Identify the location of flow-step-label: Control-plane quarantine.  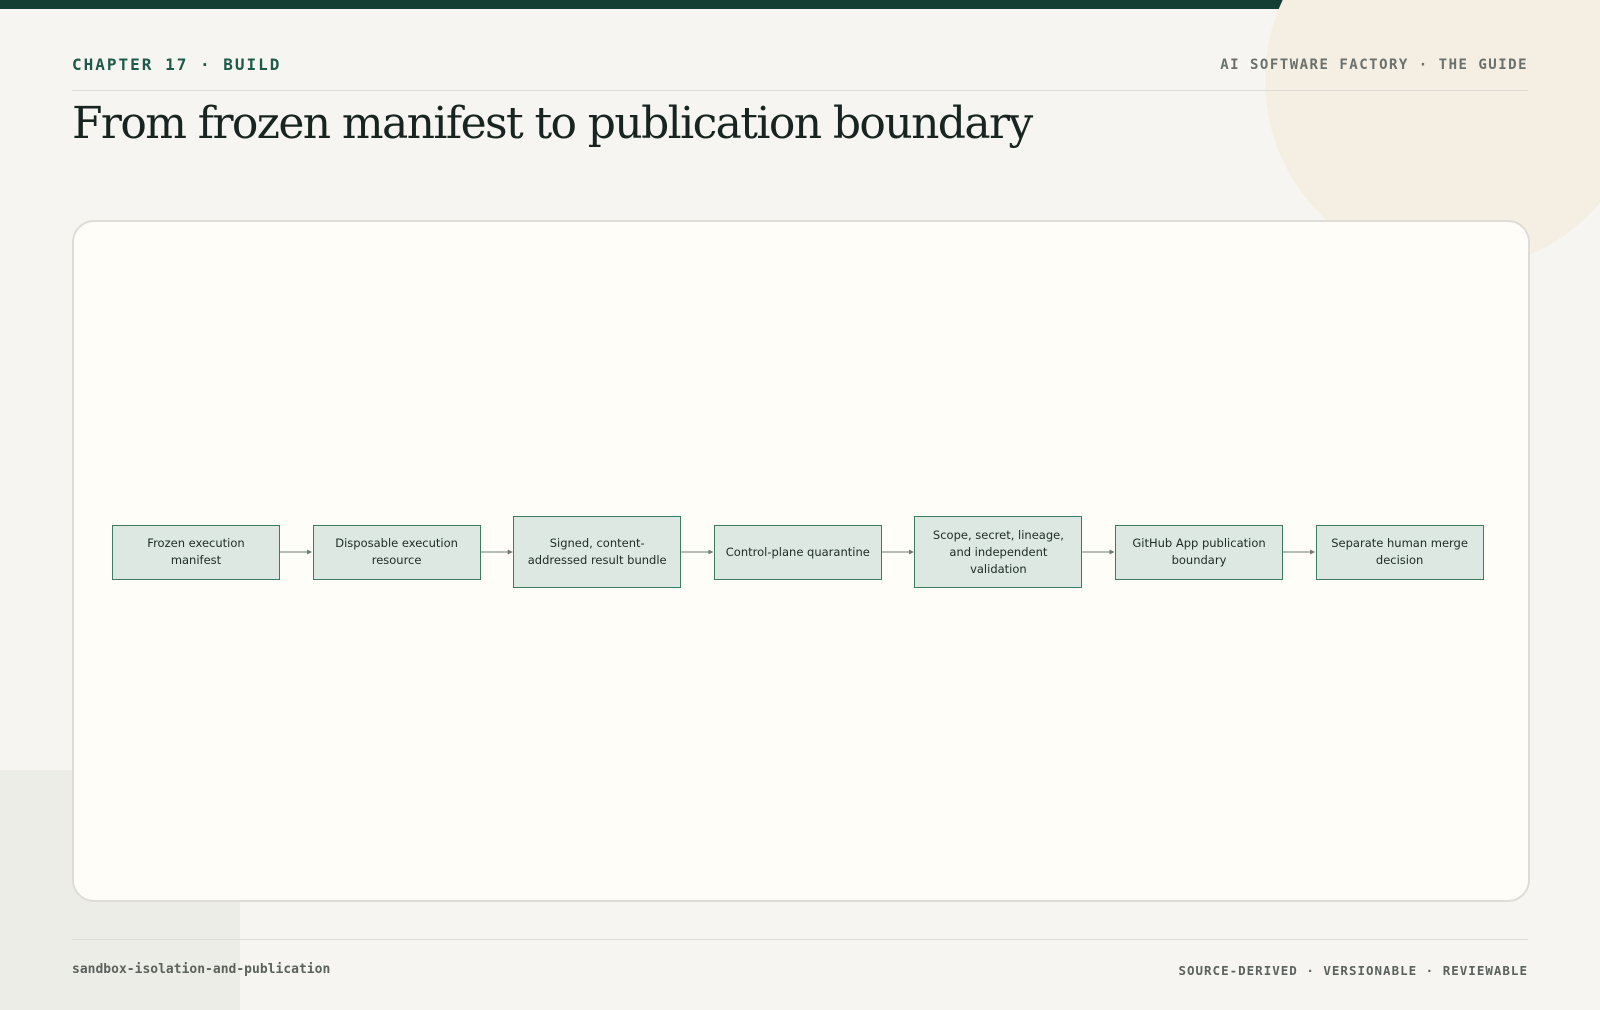
(797, 551).